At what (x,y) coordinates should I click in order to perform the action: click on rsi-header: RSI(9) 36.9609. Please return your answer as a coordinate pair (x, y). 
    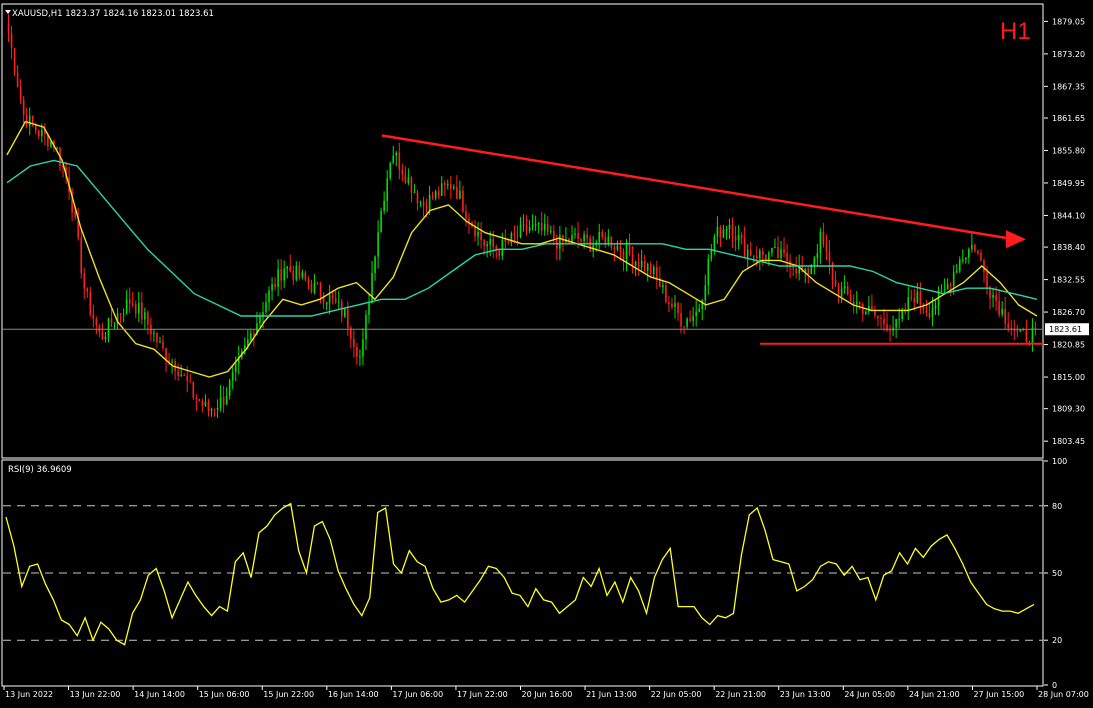
    Looking at the image, I should click on (40, 470).